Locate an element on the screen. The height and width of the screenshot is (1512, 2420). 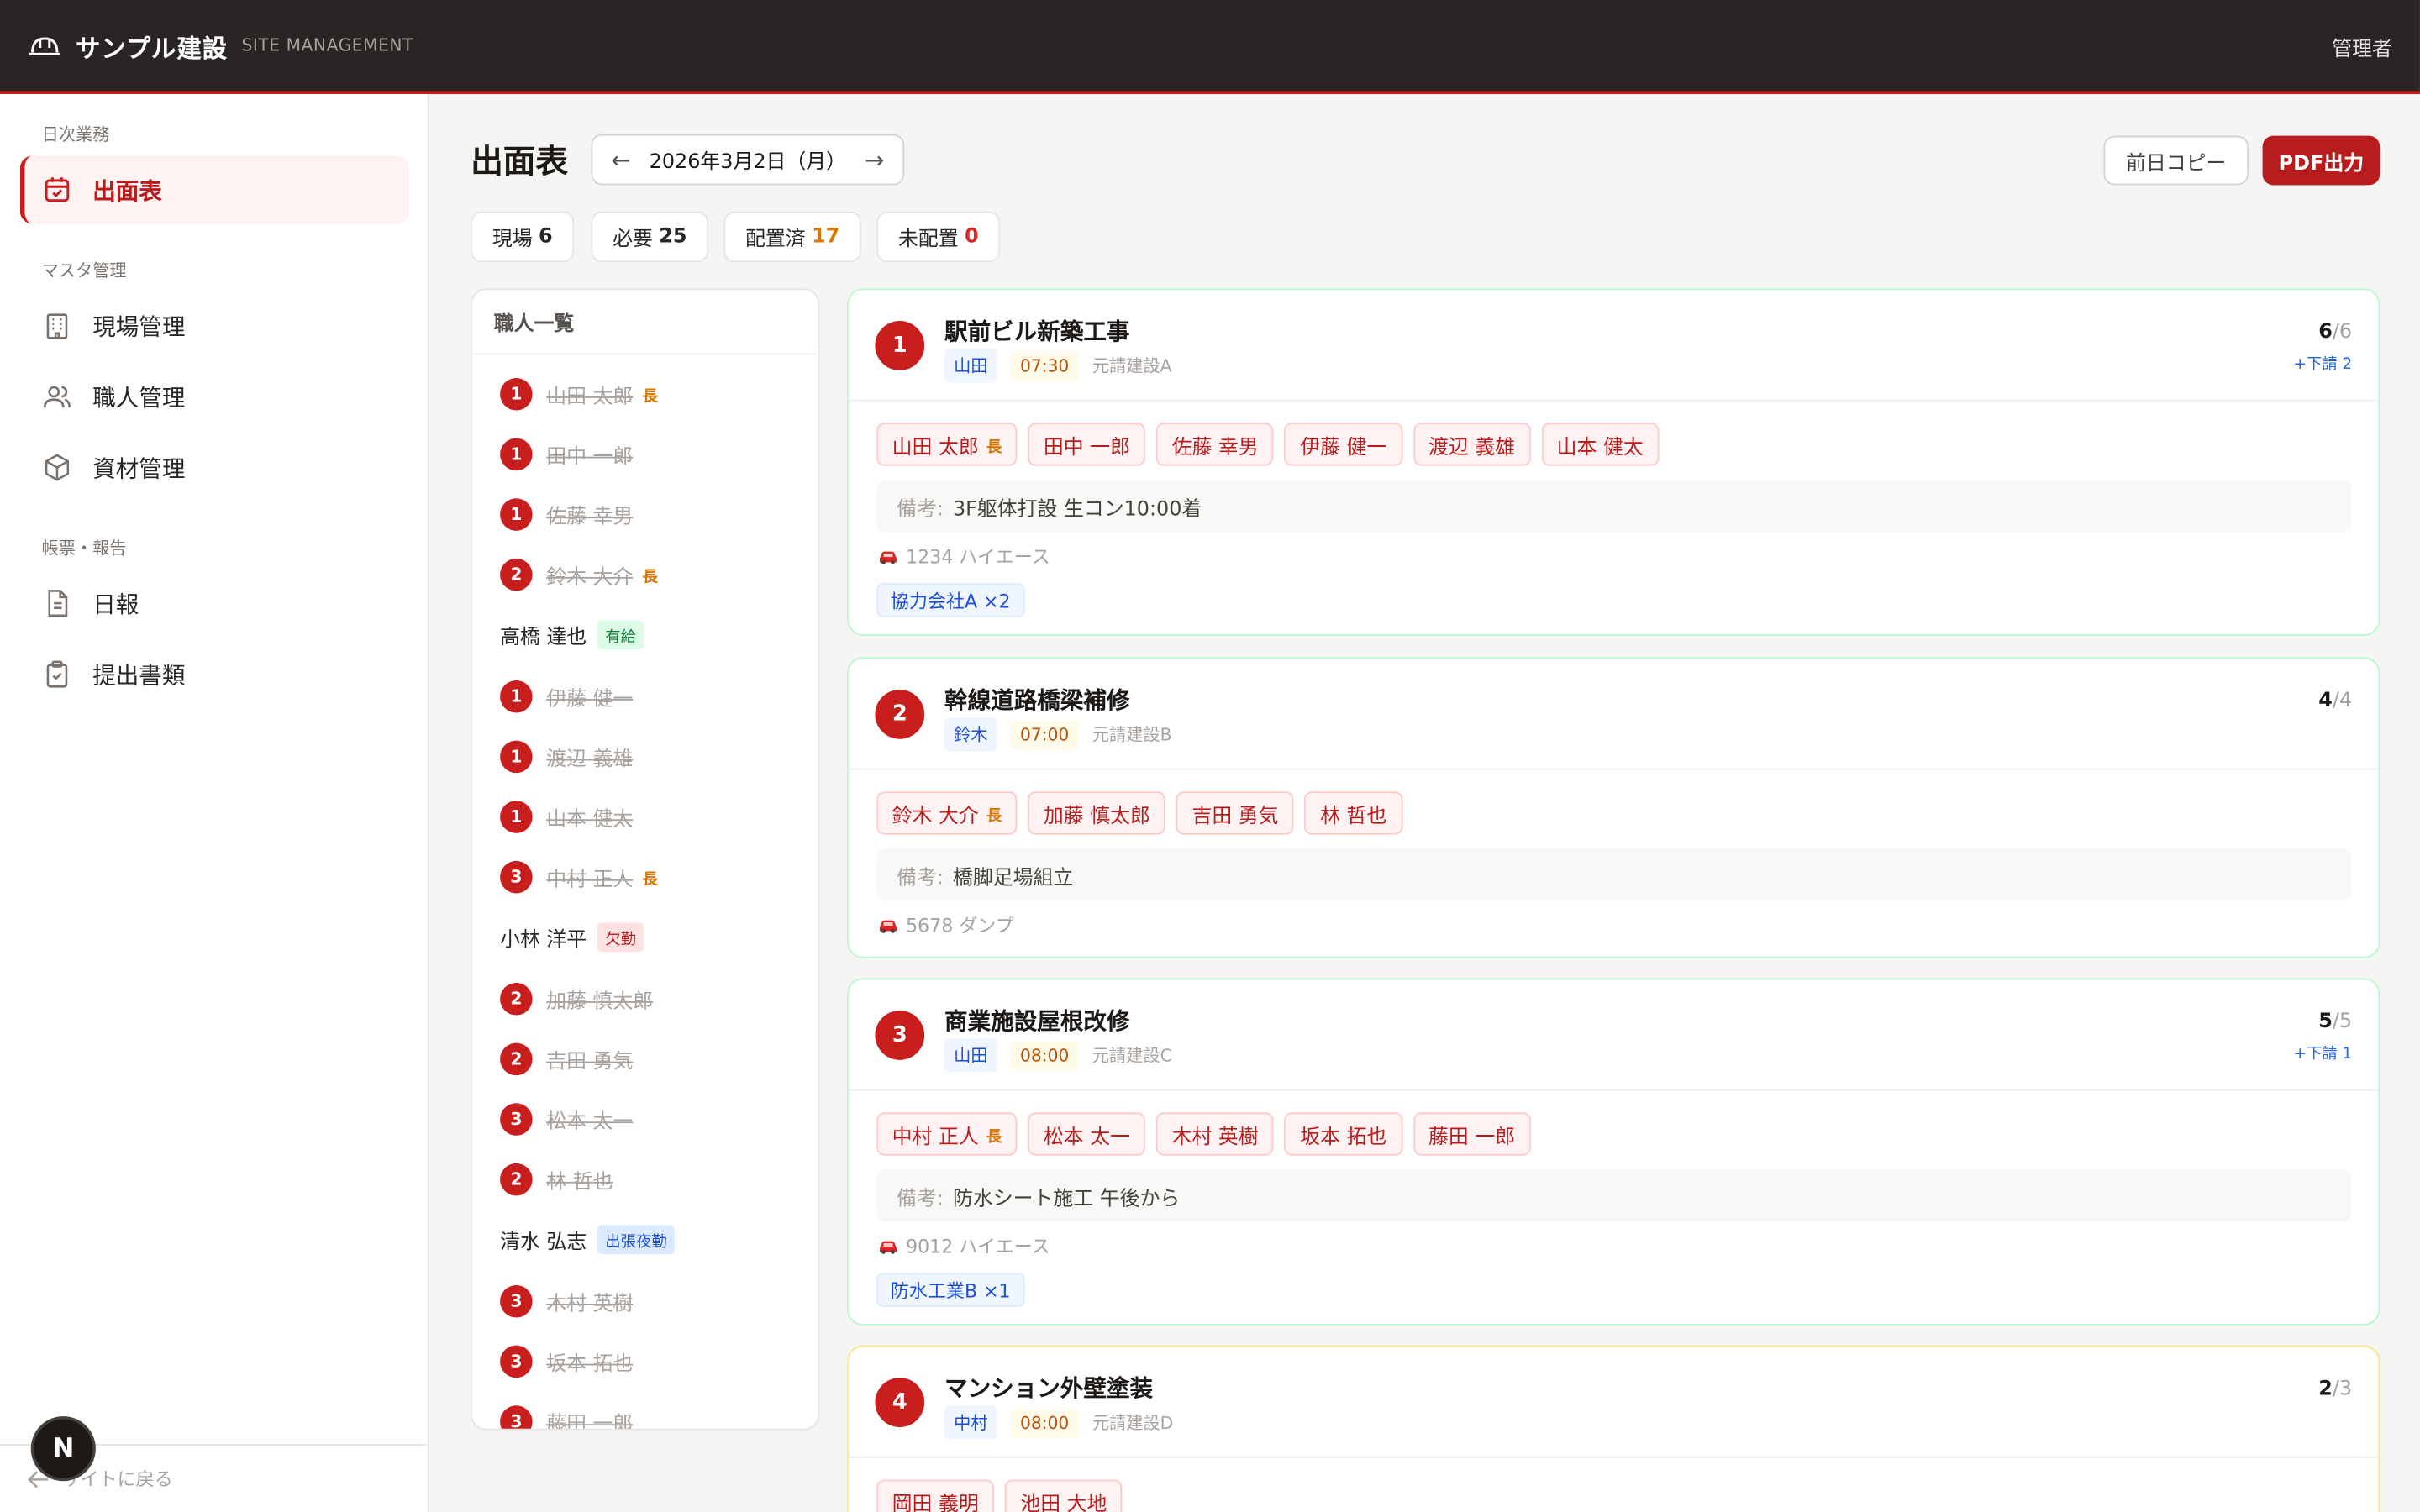
pdf-export-button: PDF出力 is located at coordinates (2322, 160).